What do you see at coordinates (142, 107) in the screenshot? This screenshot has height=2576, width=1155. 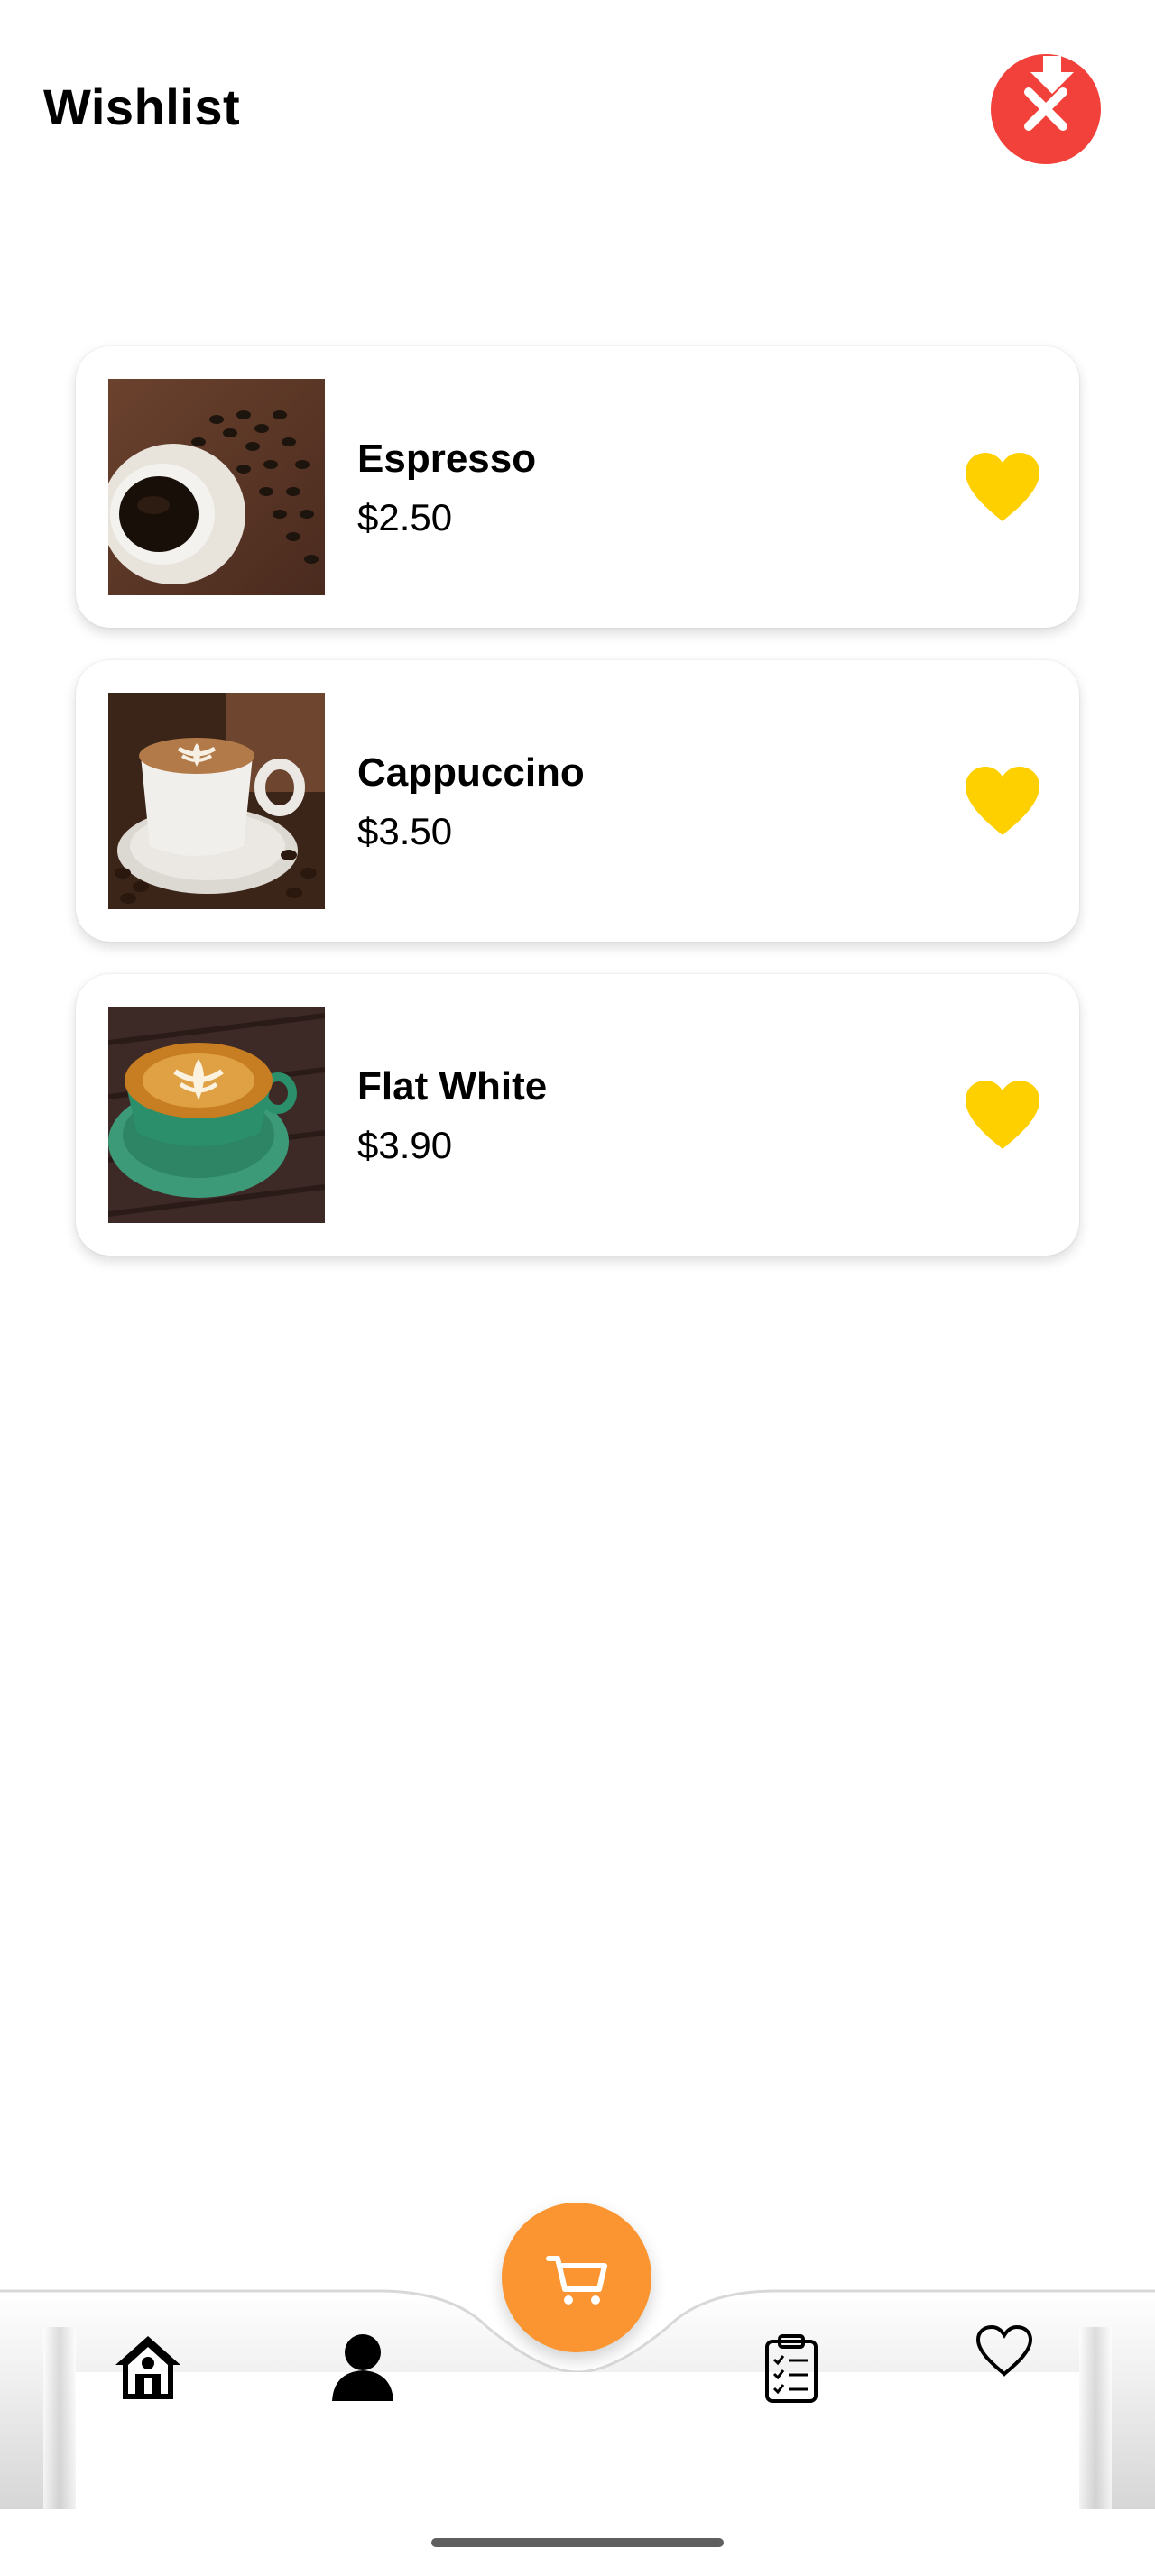 I see `page-title: Wishlist` at bounding box center [142, 107].